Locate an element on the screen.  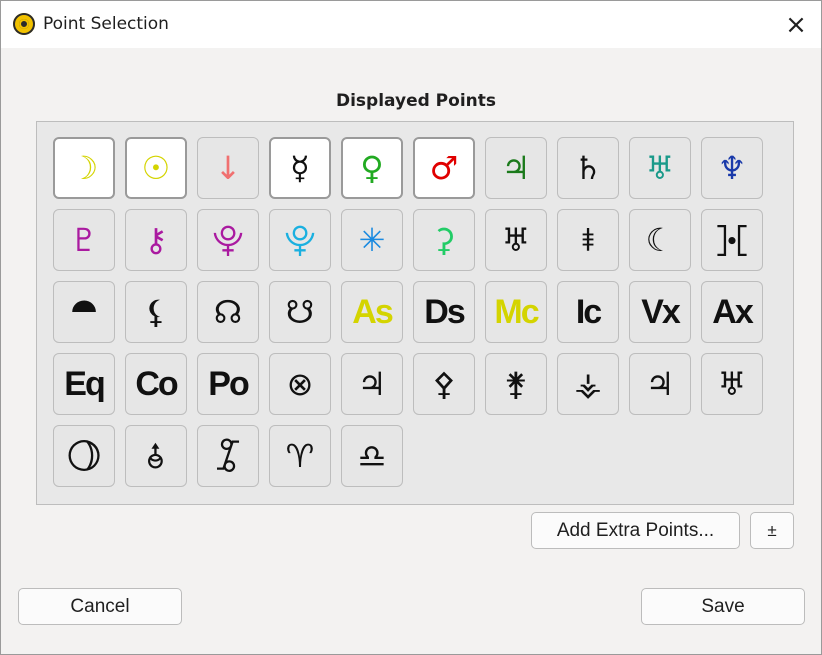
pluto-icon: ♇ is located at coordinates (84, 240).